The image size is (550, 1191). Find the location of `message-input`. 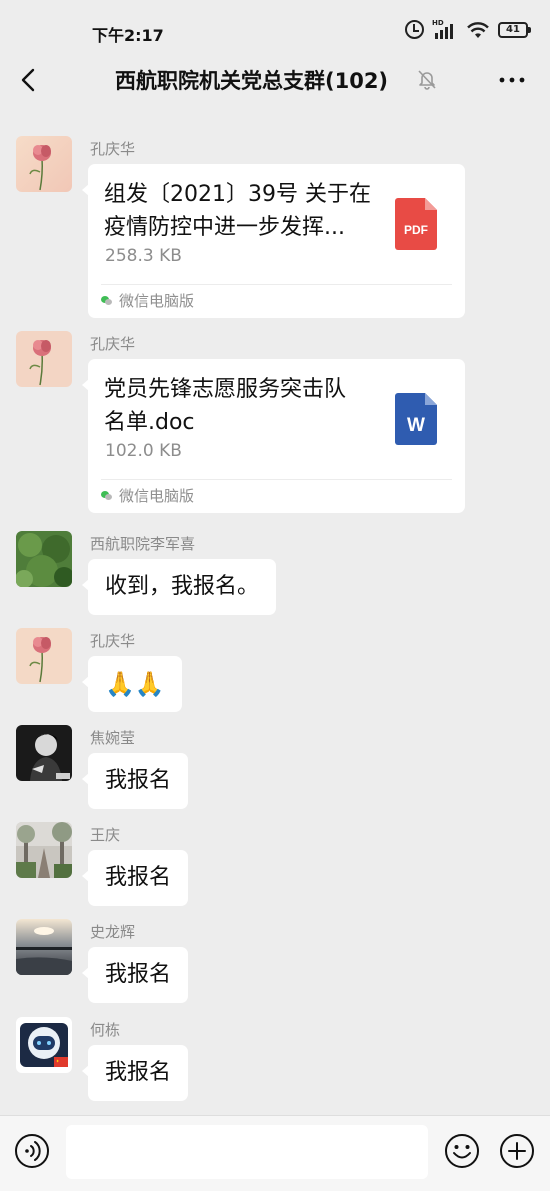

message-input is located at coordinates (247, 1152).